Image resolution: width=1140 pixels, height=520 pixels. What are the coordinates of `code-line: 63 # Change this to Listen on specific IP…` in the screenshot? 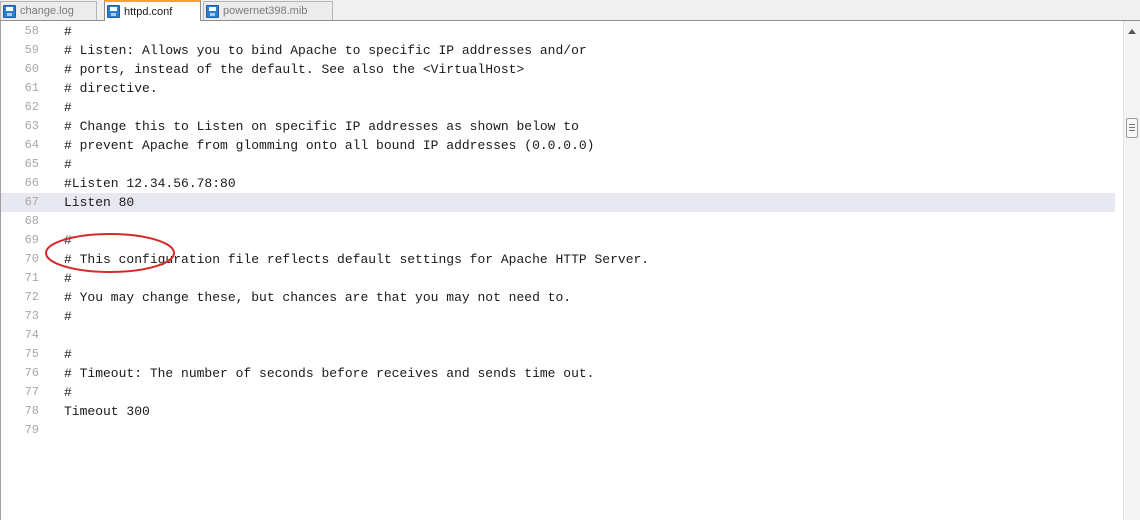 It's located at (558, 126).